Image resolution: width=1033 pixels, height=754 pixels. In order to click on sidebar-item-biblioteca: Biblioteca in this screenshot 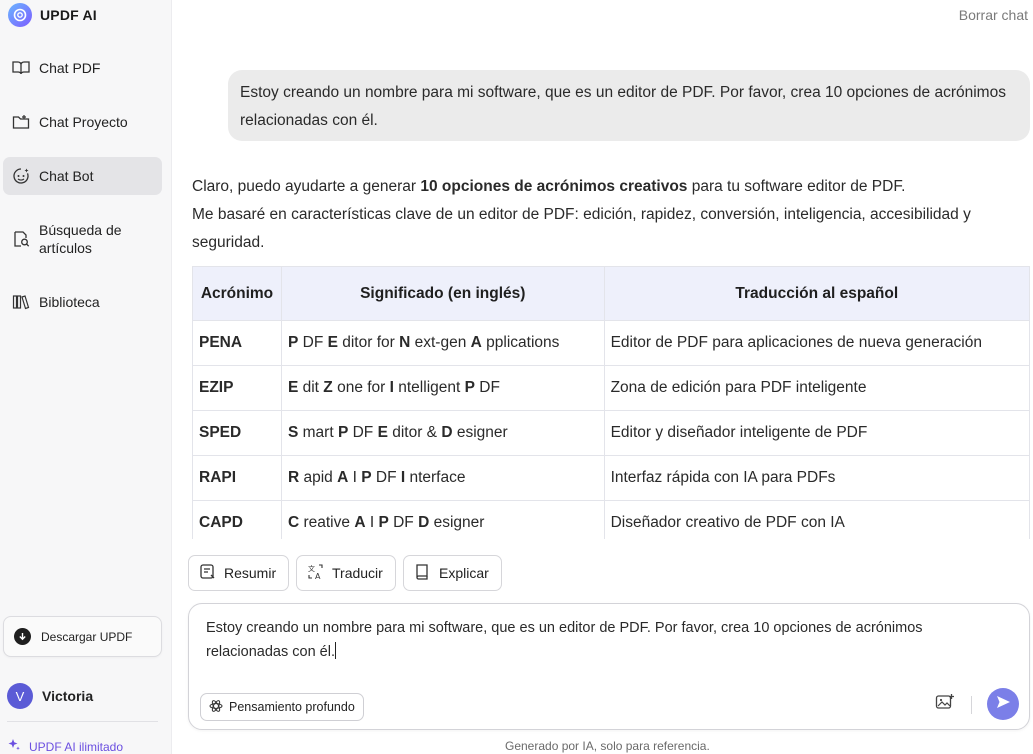, I will do `click(82, 302)`.